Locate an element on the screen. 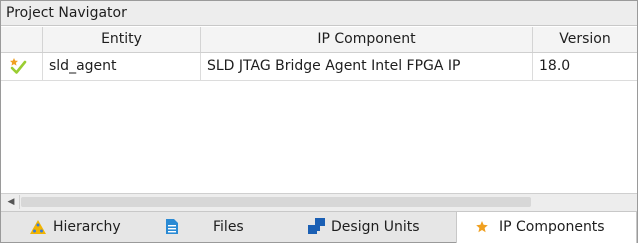 The width and height of the screenshot is (638, 243). scroll-left-arrow-icon: ◀ is located at coordinates (11, 202).